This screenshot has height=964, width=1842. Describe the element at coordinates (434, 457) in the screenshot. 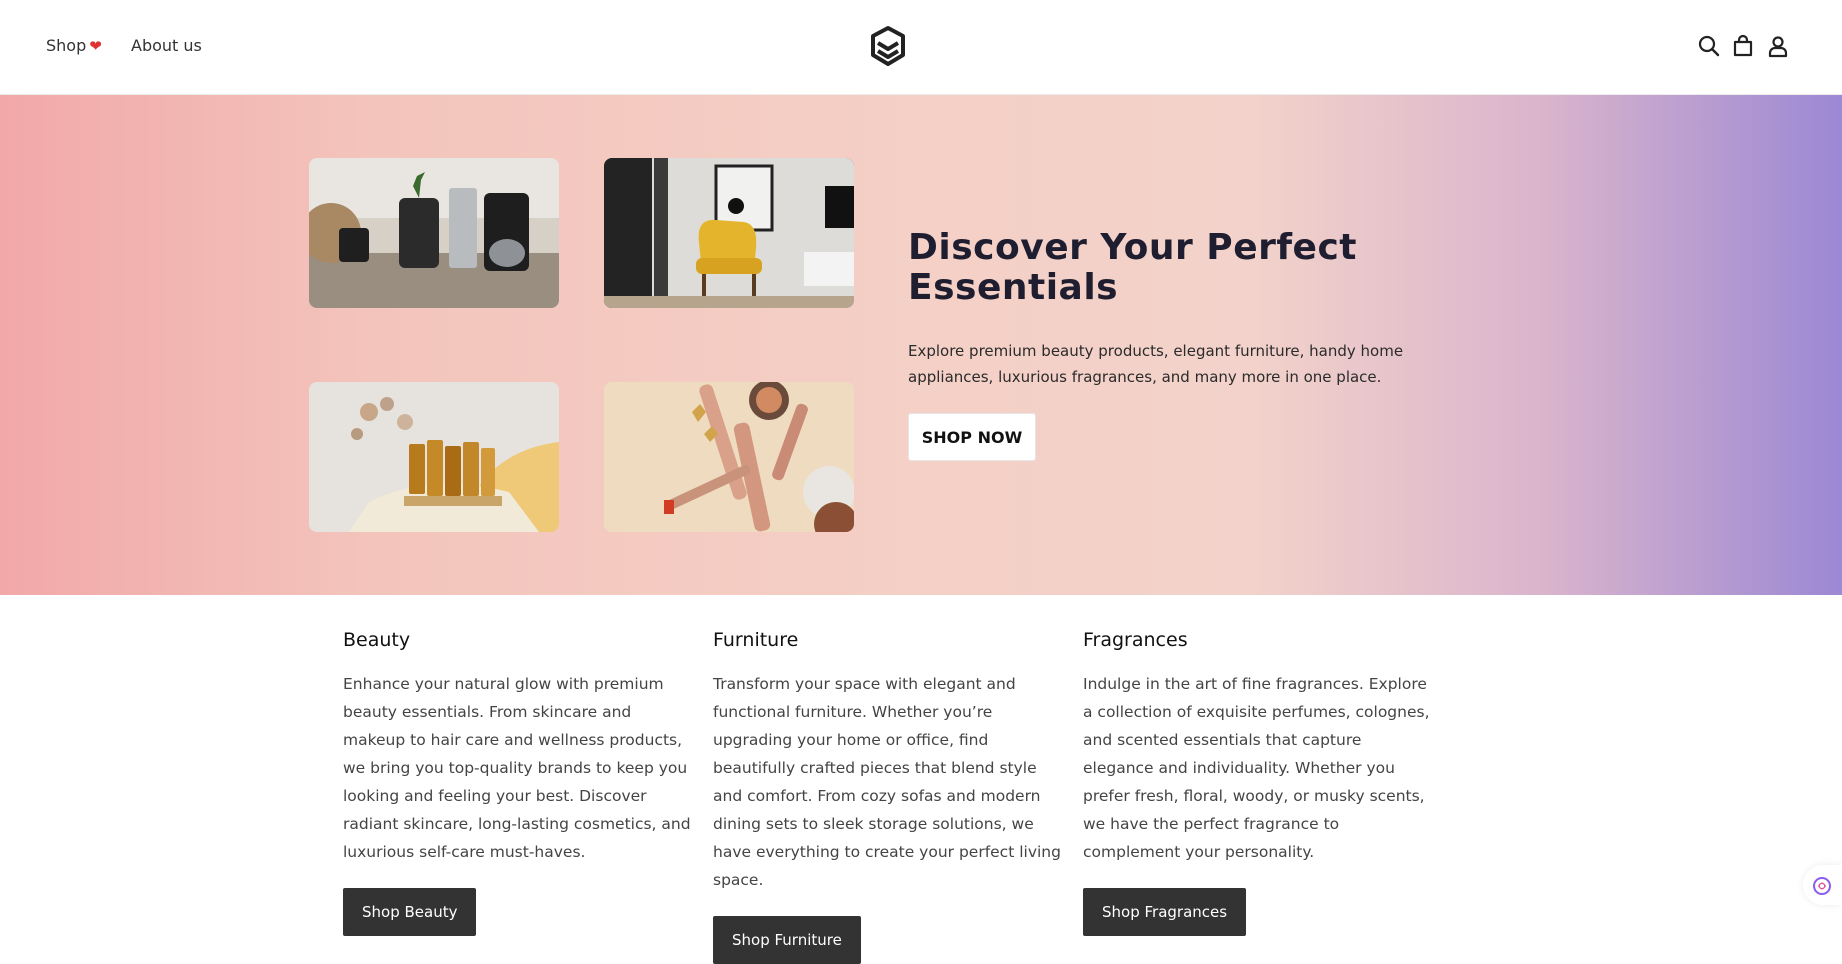

I see `perfume-bottles-photo` at that location.